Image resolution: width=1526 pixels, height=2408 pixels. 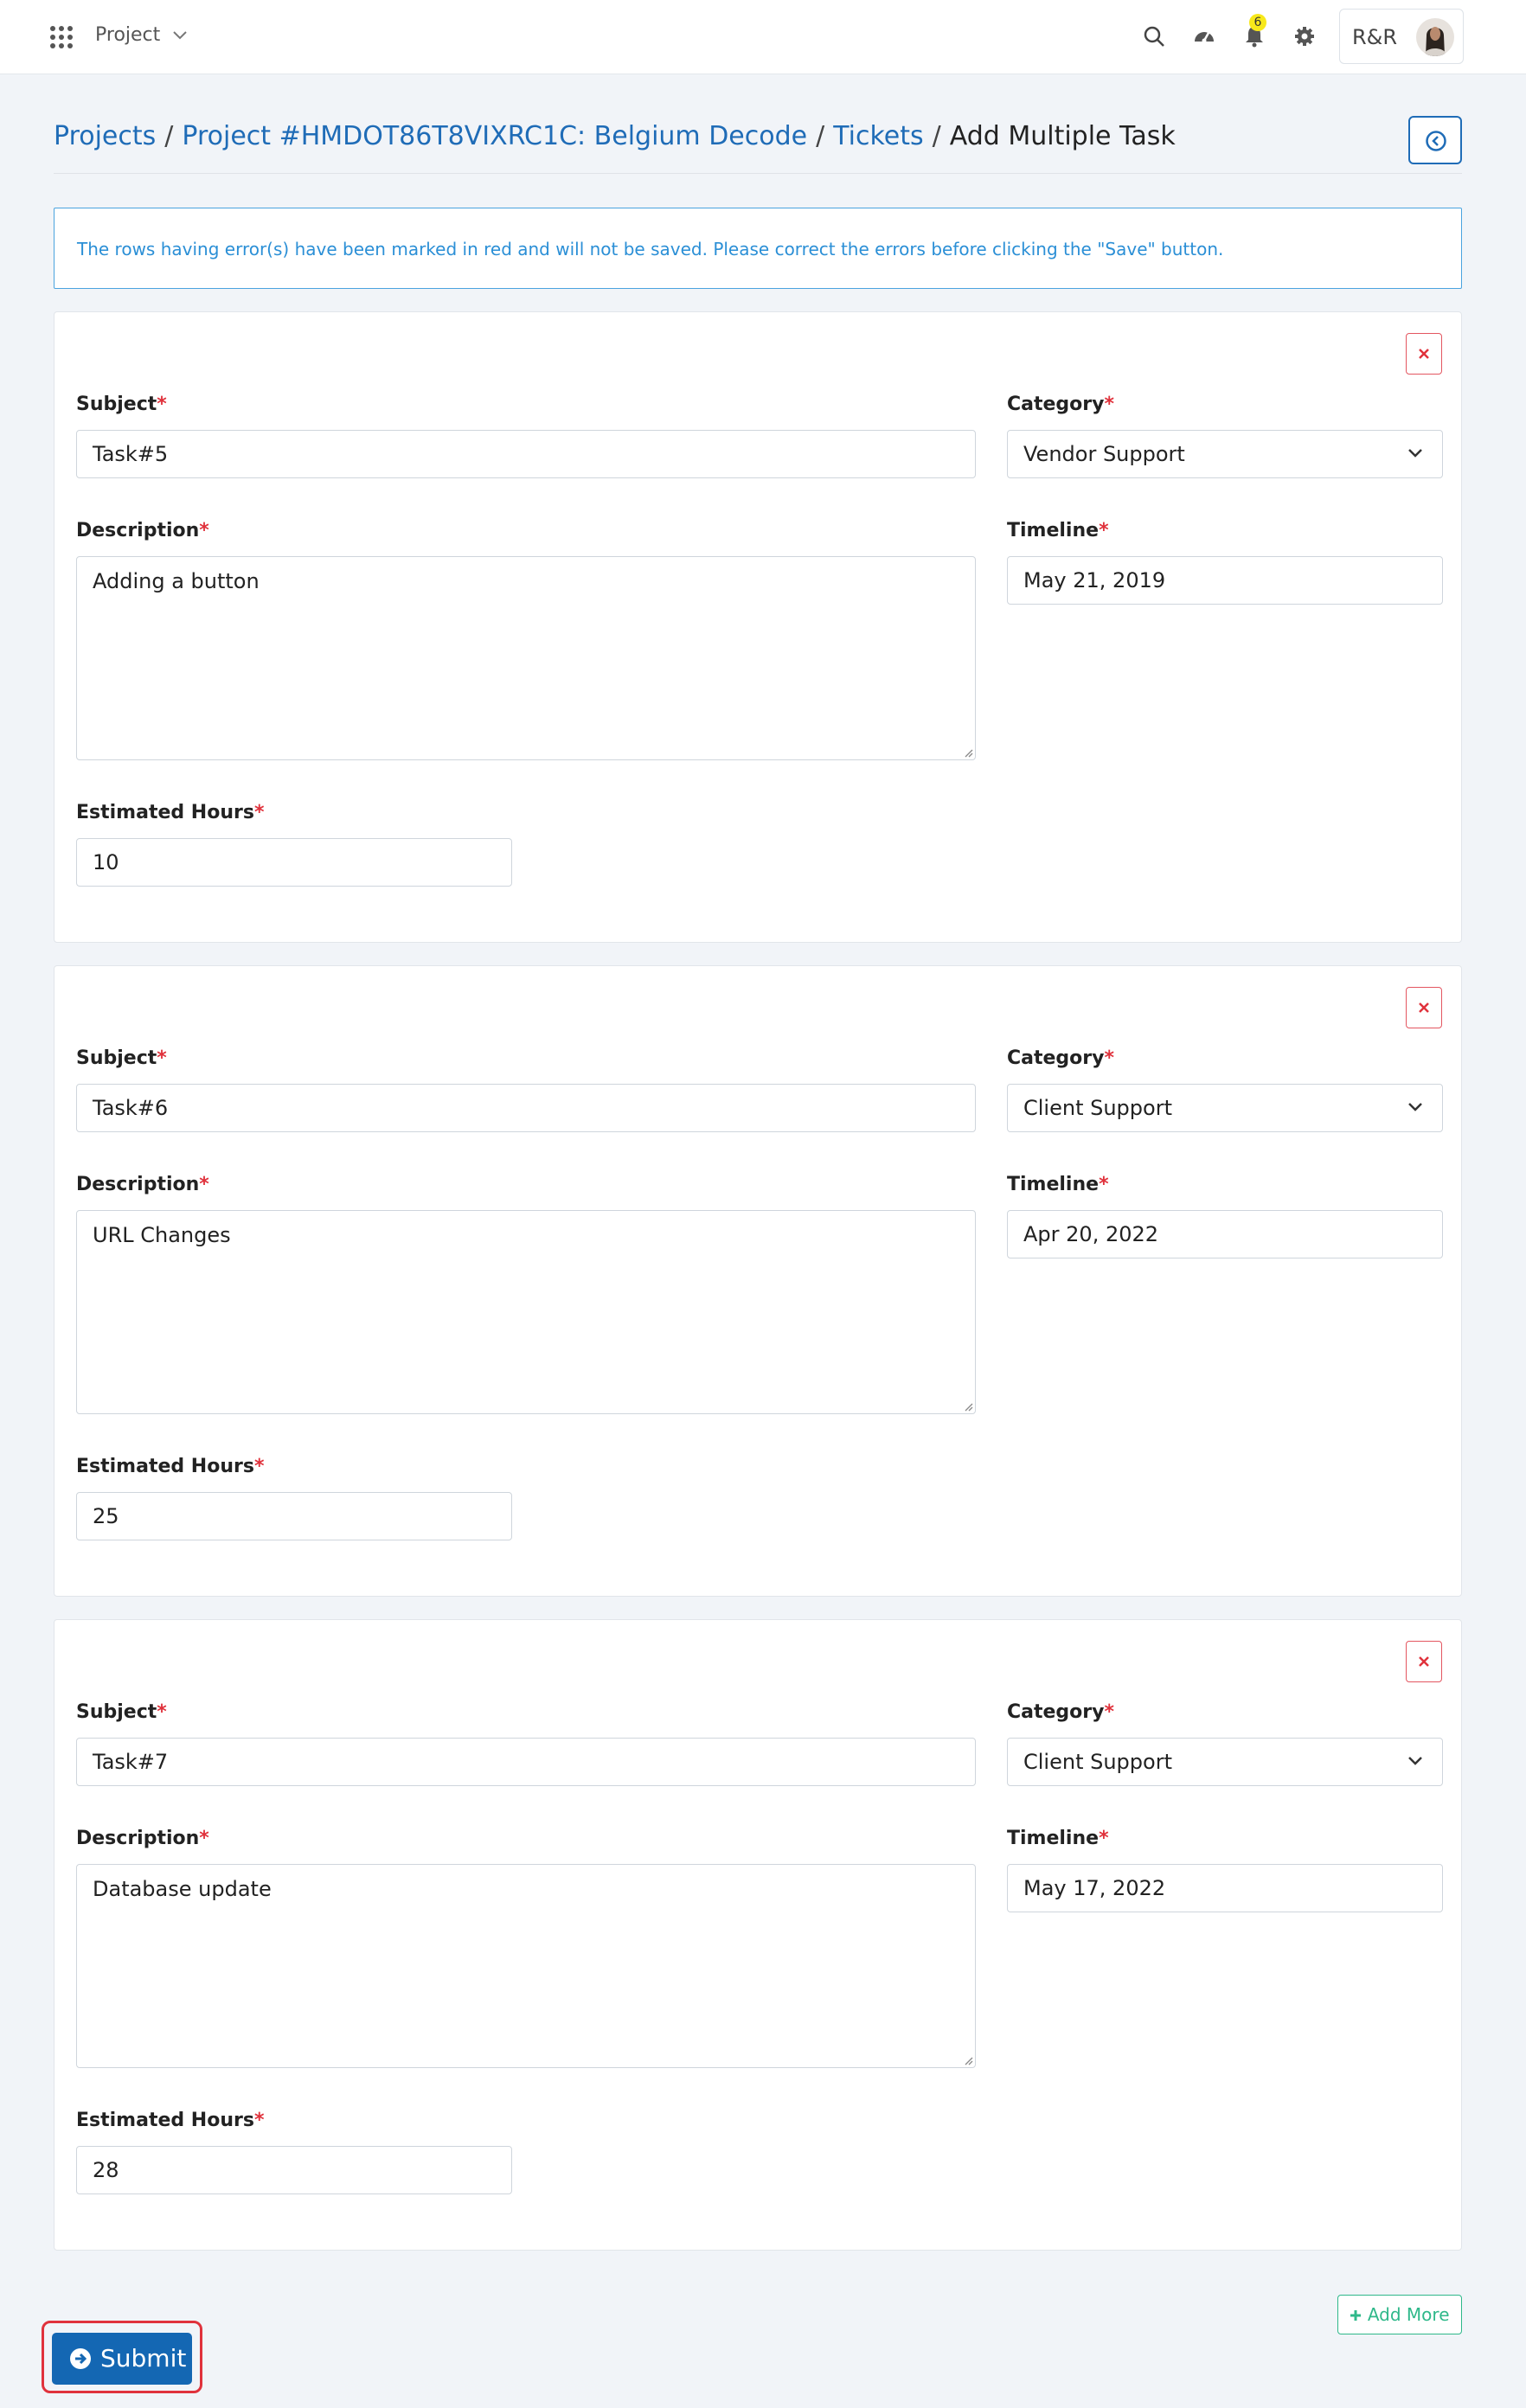 I want to click on description-textarea: Database update, so click(x=526, y=1966).